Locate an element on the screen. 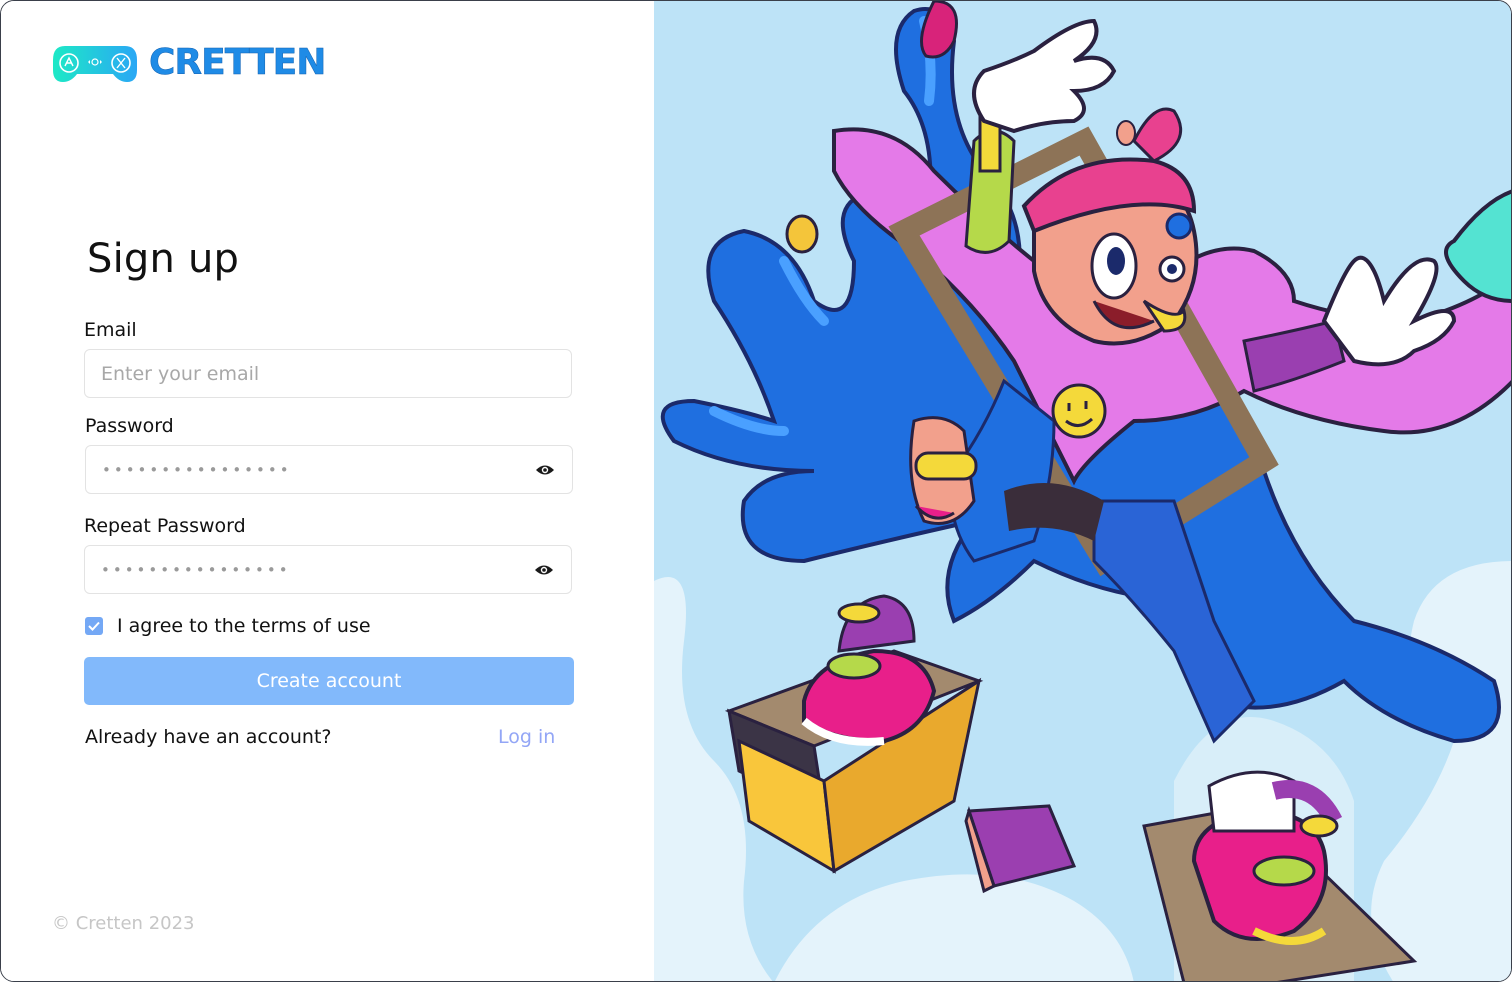 The width and height of the screenshot is (1512, 982). checkmark-icon is located at coordinates (94, 626).